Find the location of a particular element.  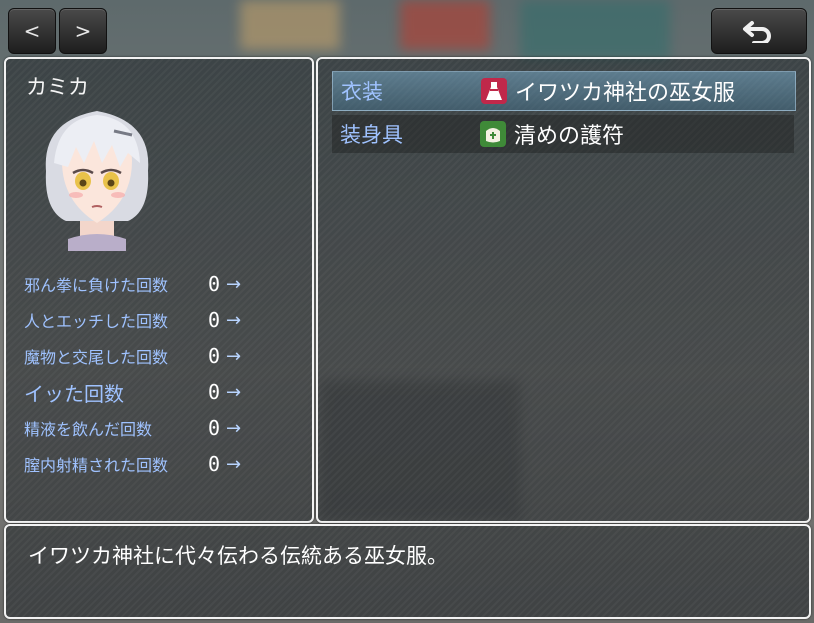

equip-slot-accessory: 装身具 清めの護符 is located at coordinates (563, 134).